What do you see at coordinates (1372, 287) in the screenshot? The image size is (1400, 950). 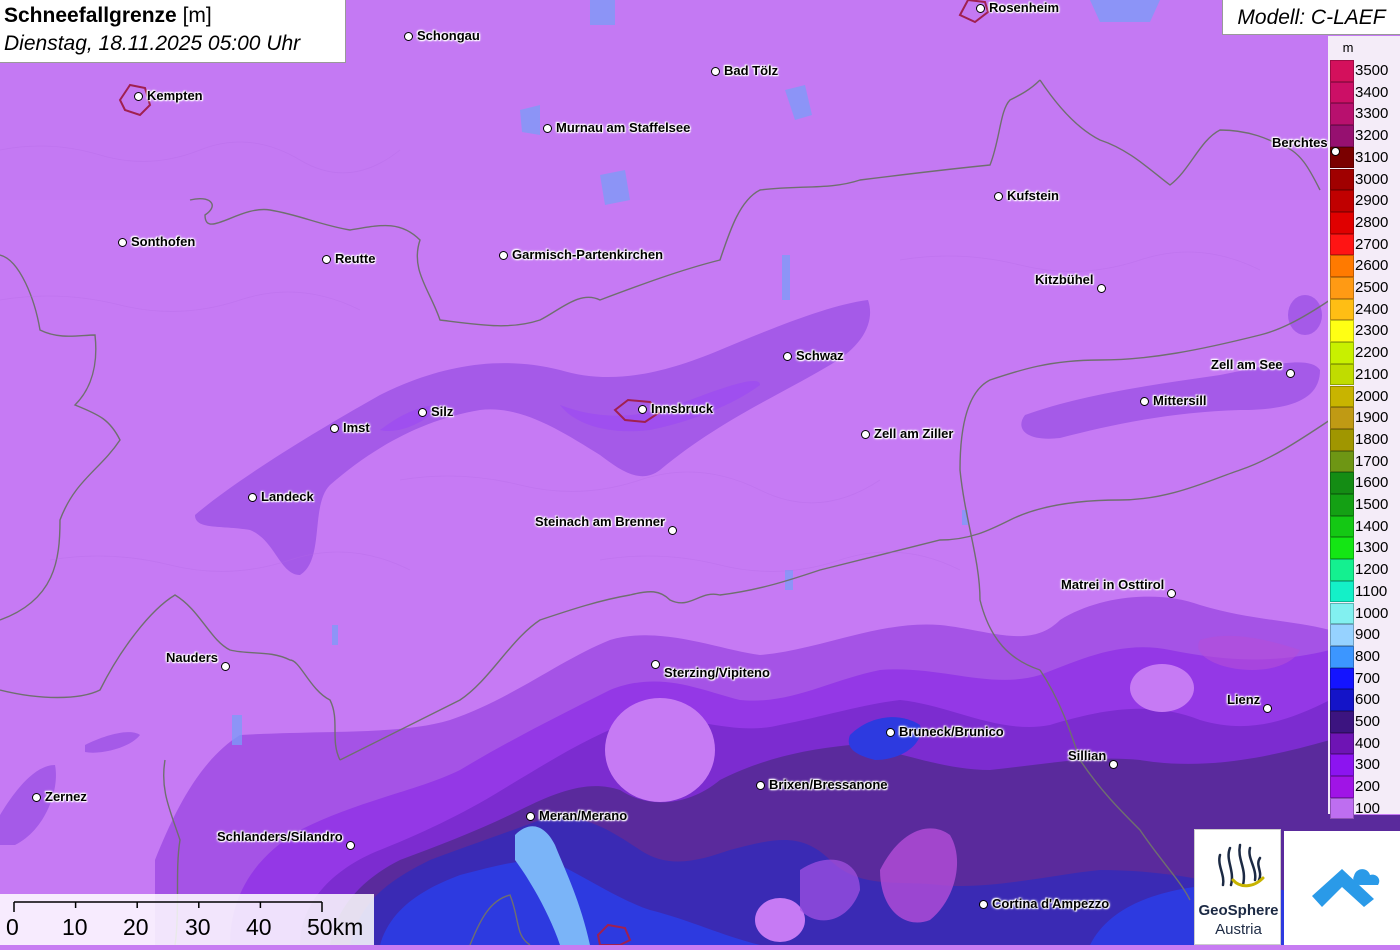 I see `legend-label: 2500` at bounding box center [1372, 287].